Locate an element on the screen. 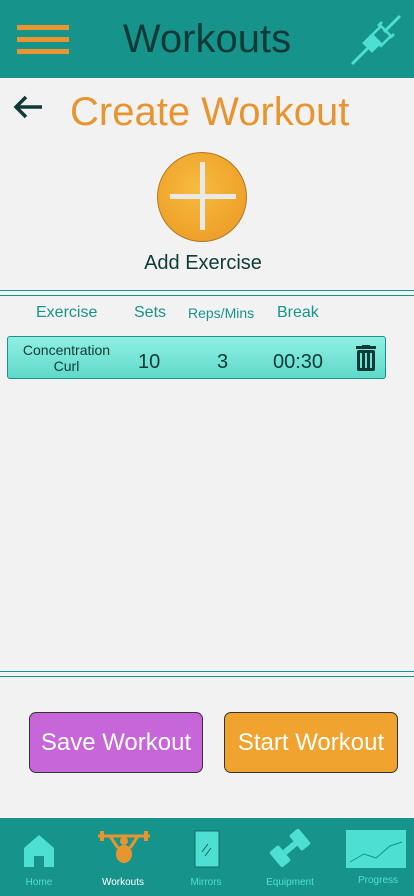 Image resolution: width=414 pixels, height=896 pixels. exercise-sets: 10 is located at coordinates (149, 362).